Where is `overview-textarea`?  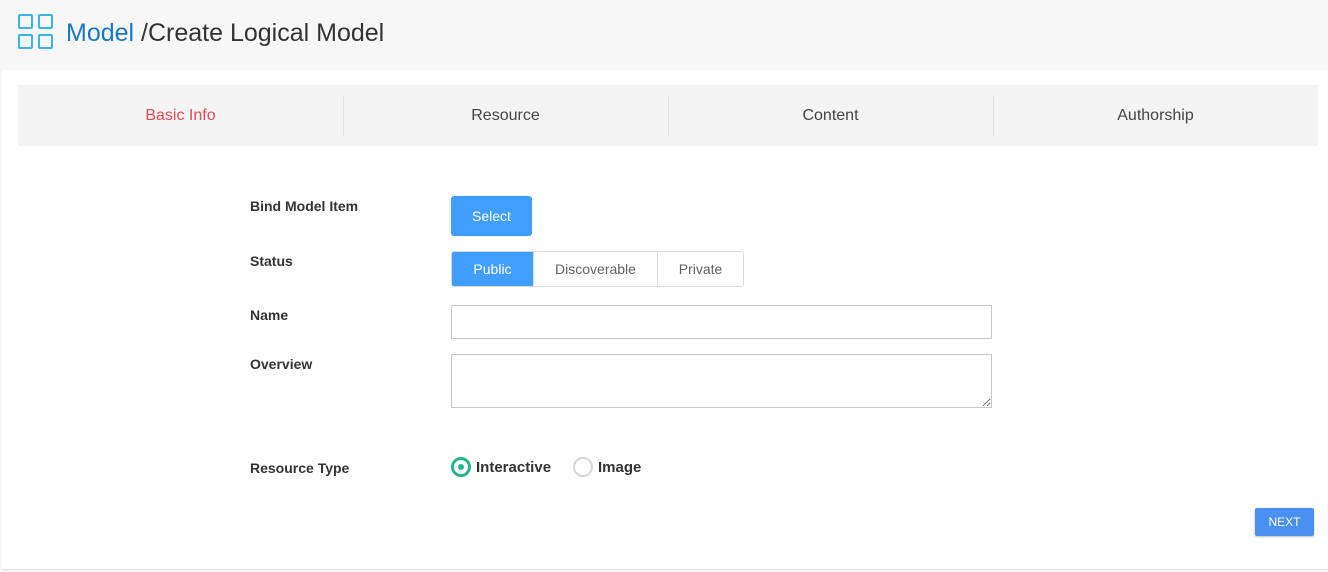
overview-textarea is located at coordinates (721, 381).